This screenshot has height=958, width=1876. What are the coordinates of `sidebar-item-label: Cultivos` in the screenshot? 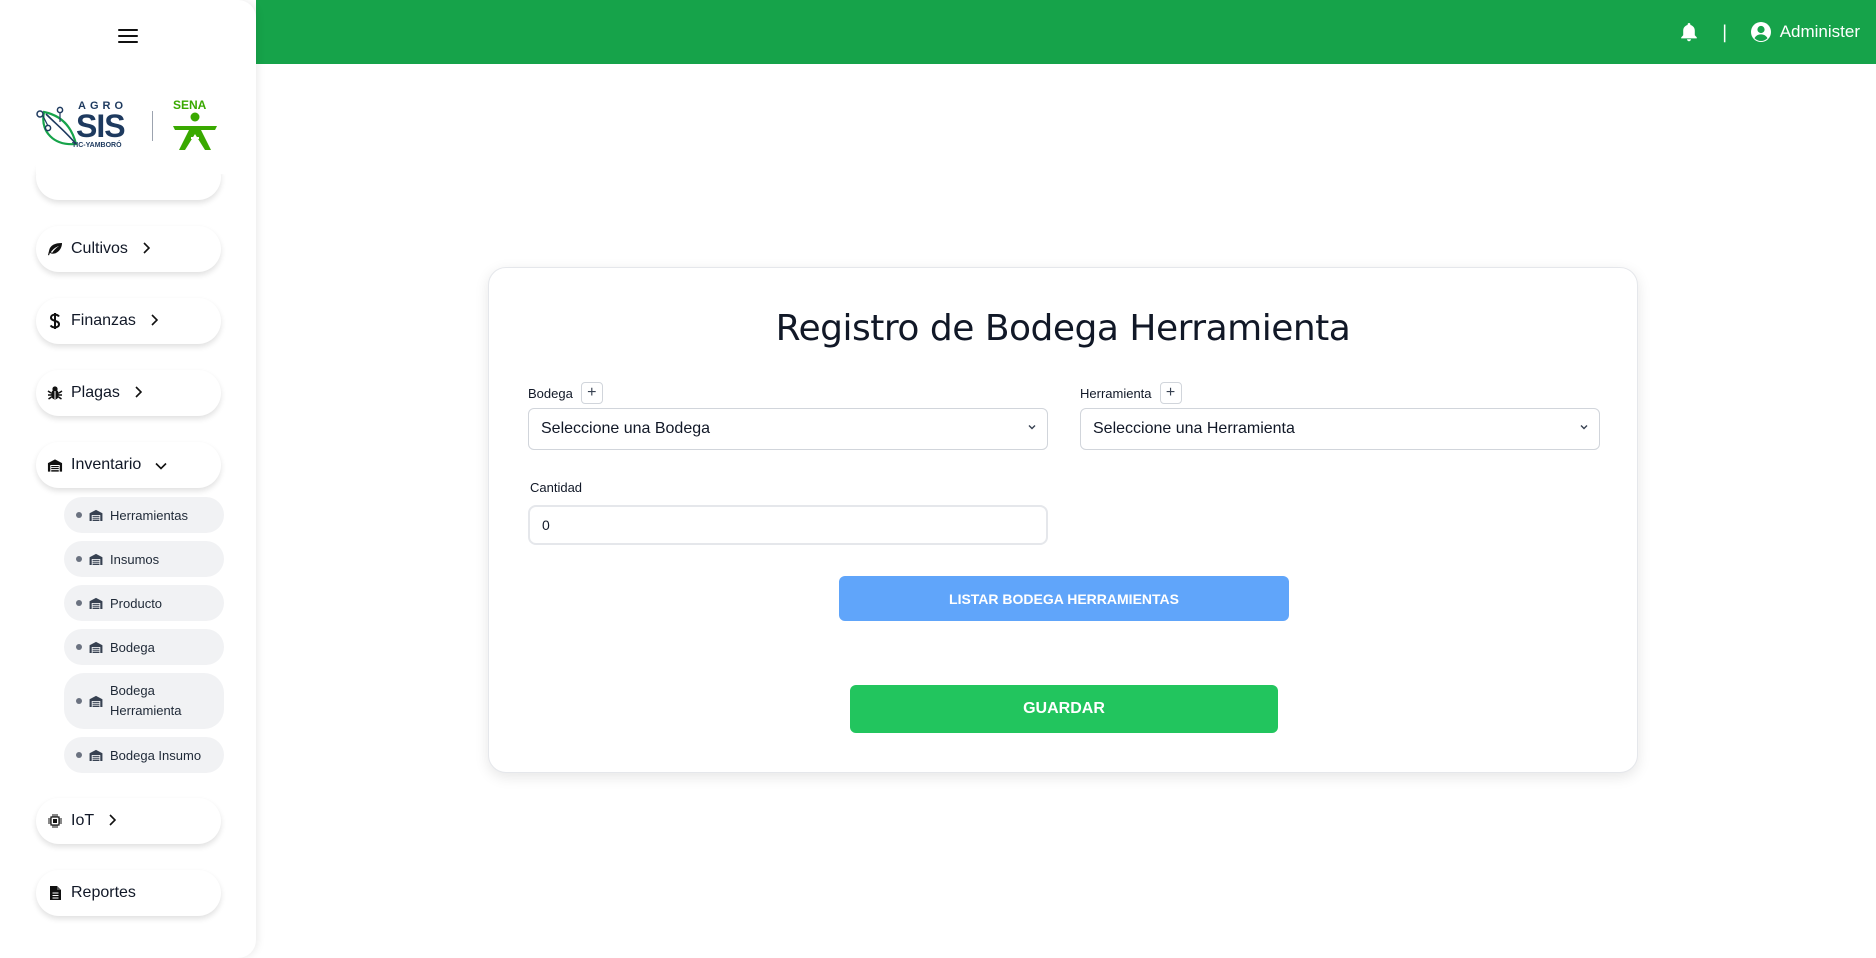 It's located at (99, 248).